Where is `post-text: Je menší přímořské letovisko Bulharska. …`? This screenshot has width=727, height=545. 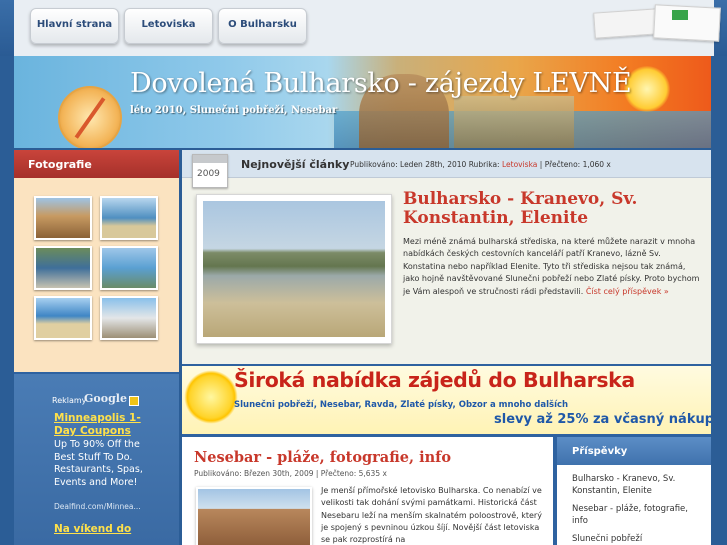
post-text: Je menší přímořské letovisko Bulharska. … is located at coordinates (431, 515).